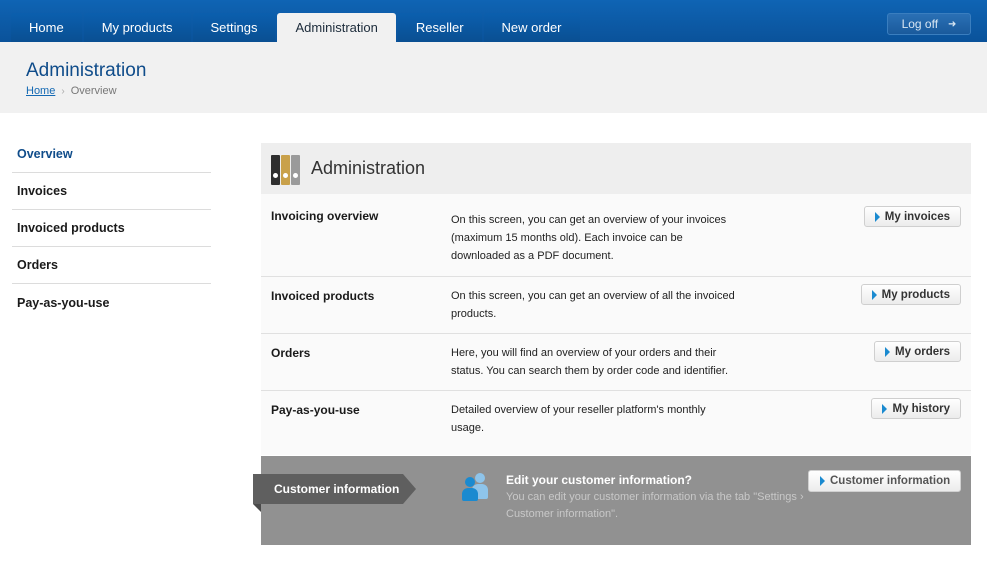 This screenshot has width=987, height=563. What do you see at coordinates (86, 70) in the screenshot?
I see `page-title: Administration` at bounding box center [86, 70].